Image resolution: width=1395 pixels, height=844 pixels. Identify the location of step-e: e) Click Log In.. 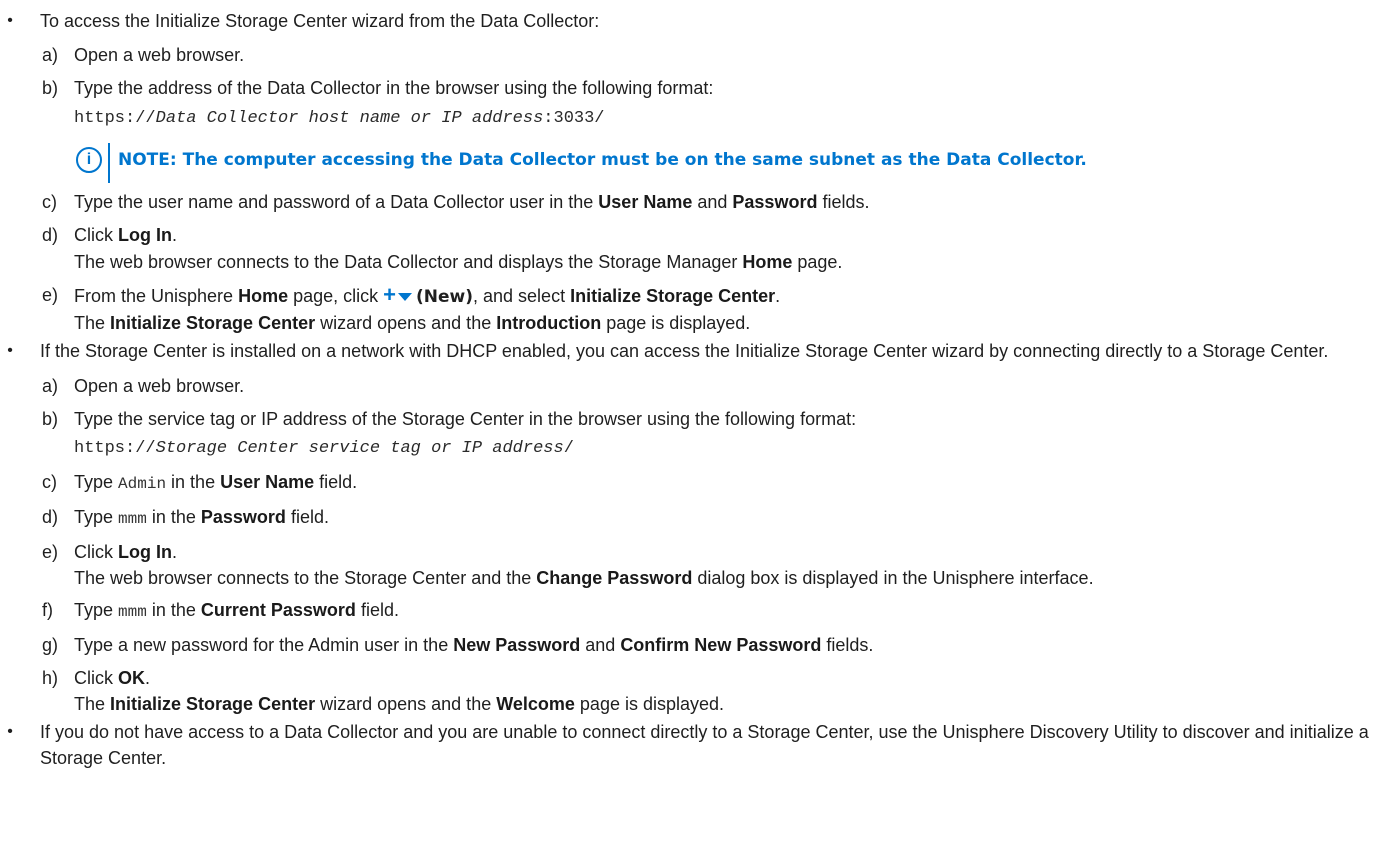
(697, 552).